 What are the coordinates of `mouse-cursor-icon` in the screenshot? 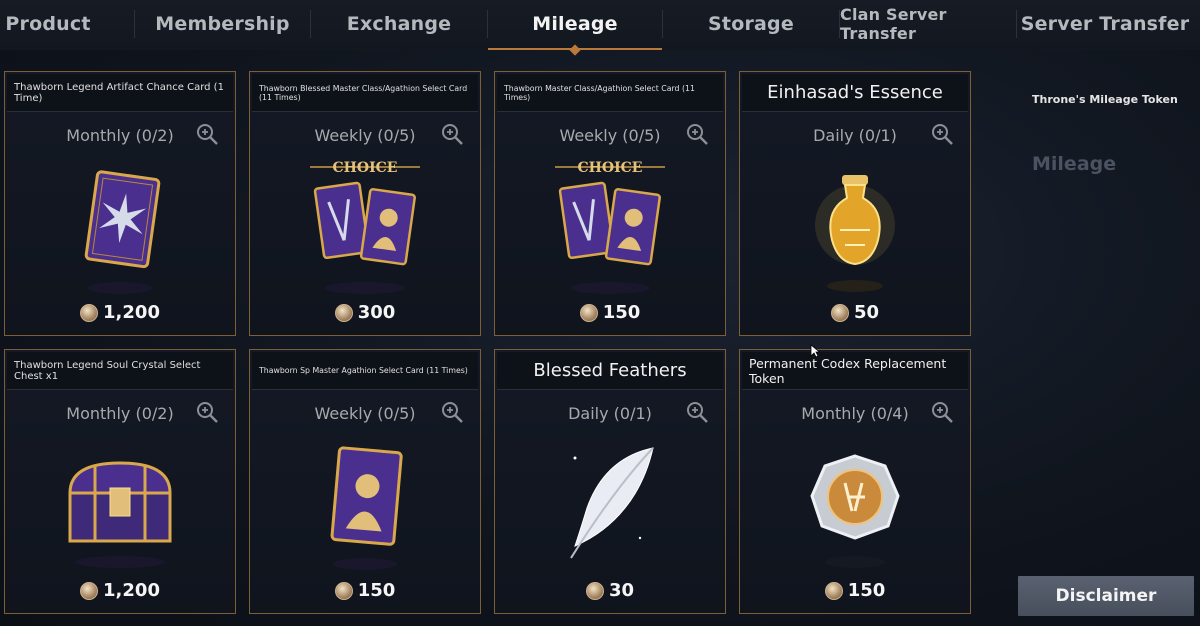 It's located at (815, 351).